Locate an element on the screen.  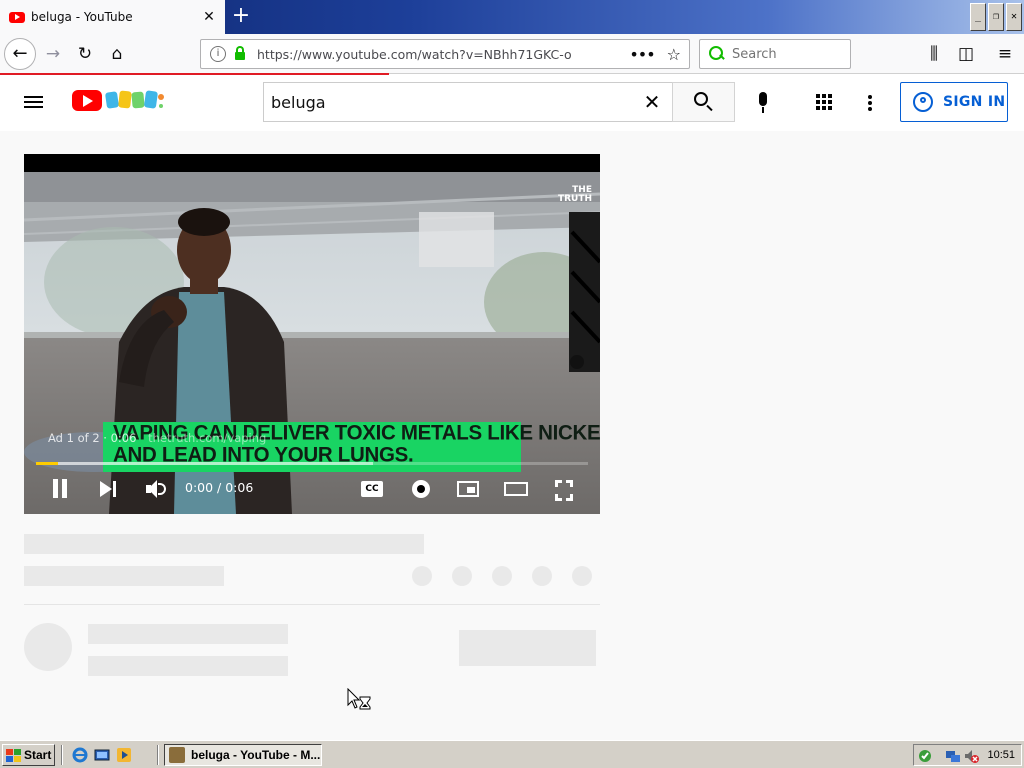
page-actions-icon: ••• is located at coordinates (642, 54).